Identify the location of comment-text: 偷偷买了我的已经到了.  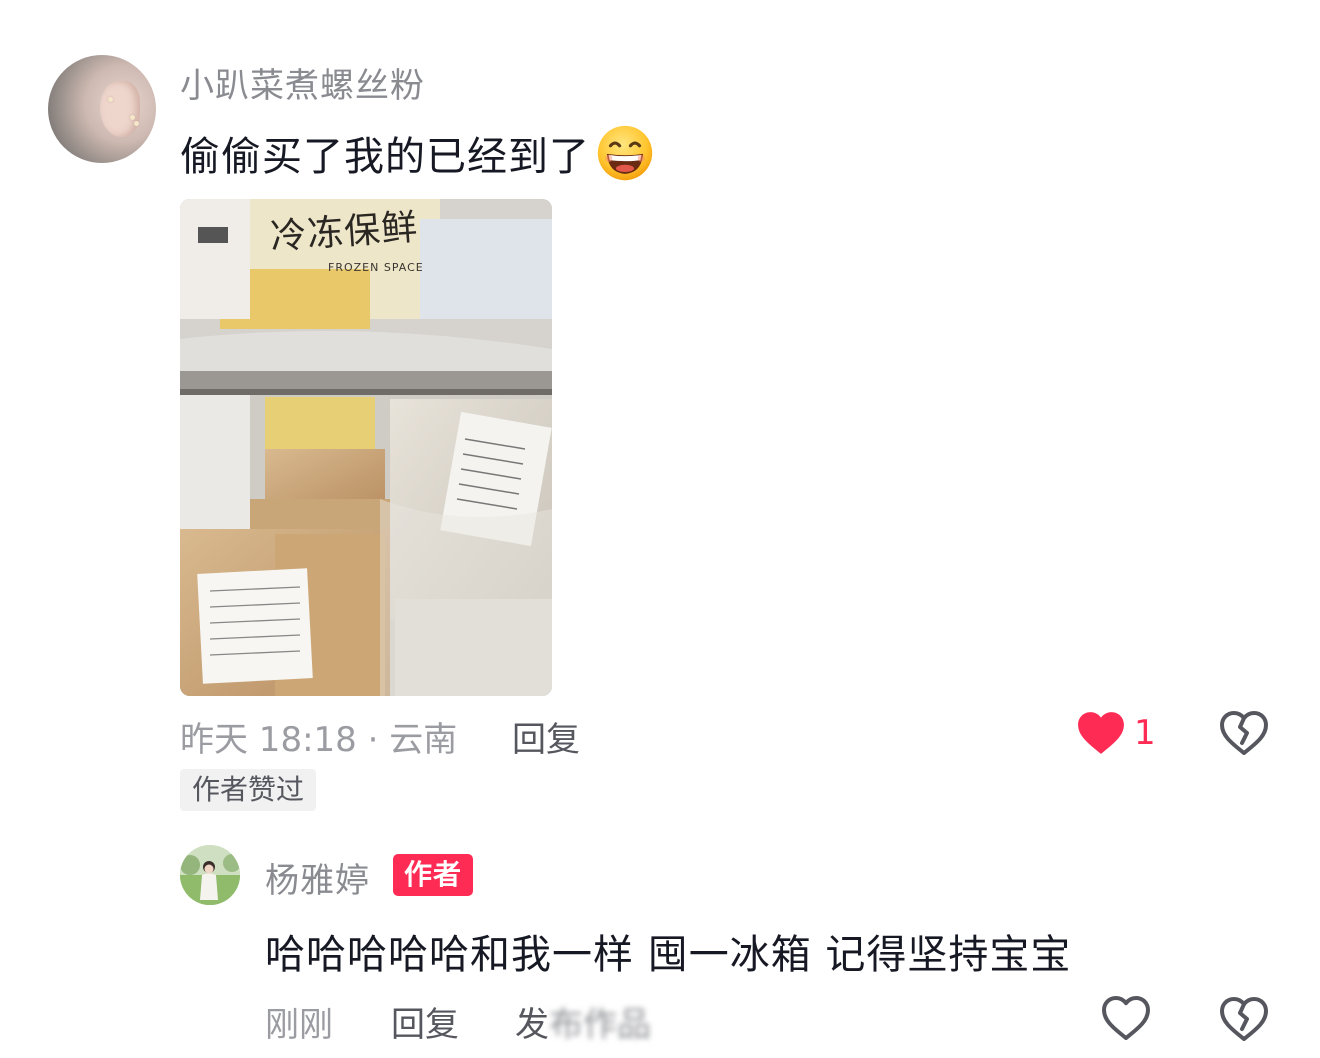
(417, 153).